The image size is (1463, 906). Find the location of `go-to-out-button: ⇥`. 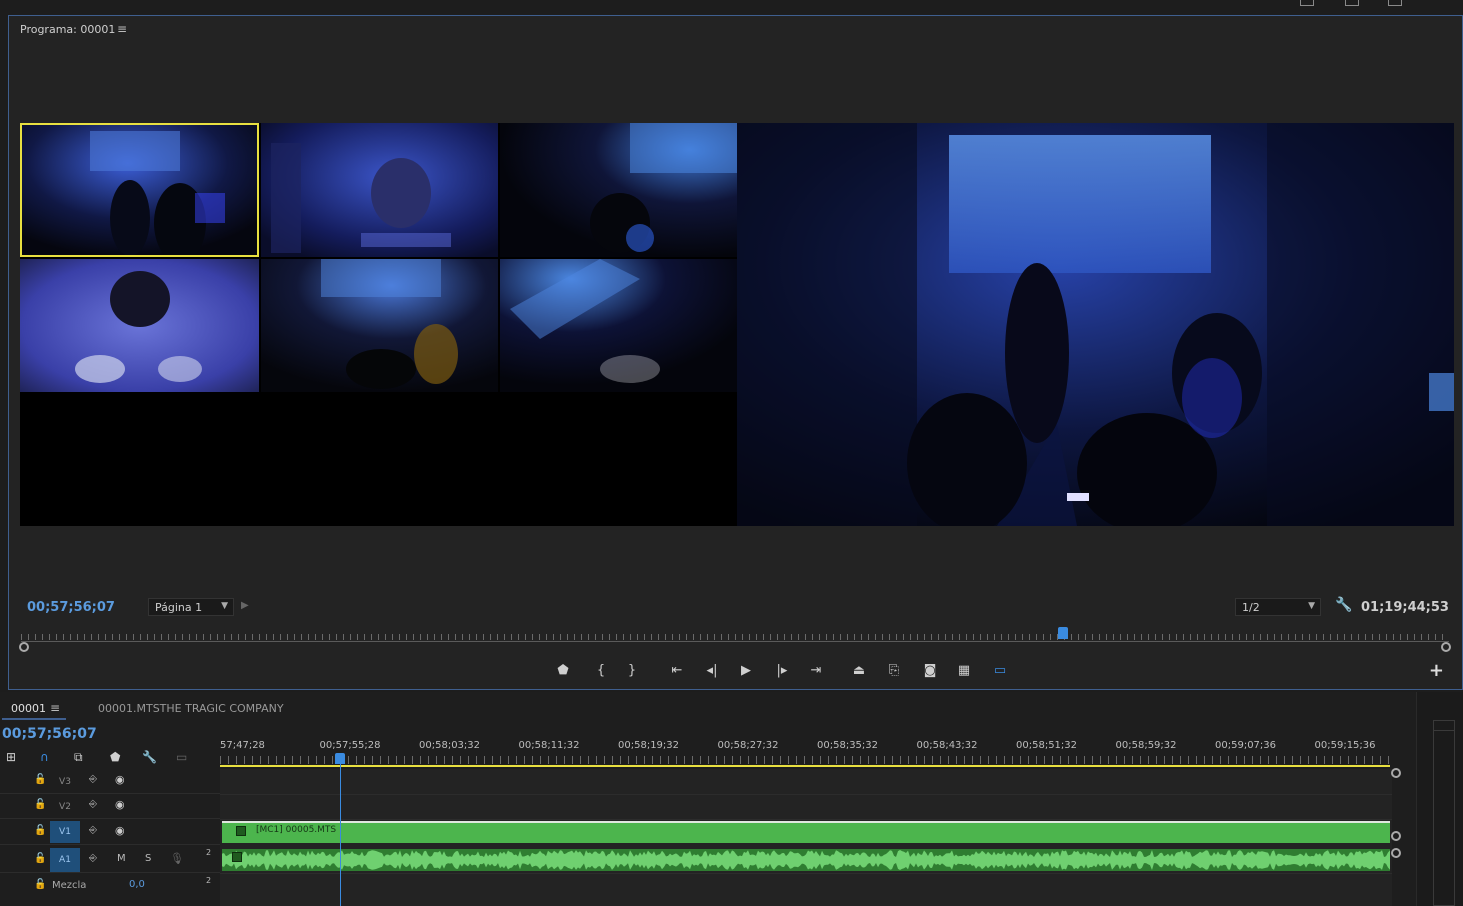

go-to-out-button: ⇥ is located at coordinates (816, 671).